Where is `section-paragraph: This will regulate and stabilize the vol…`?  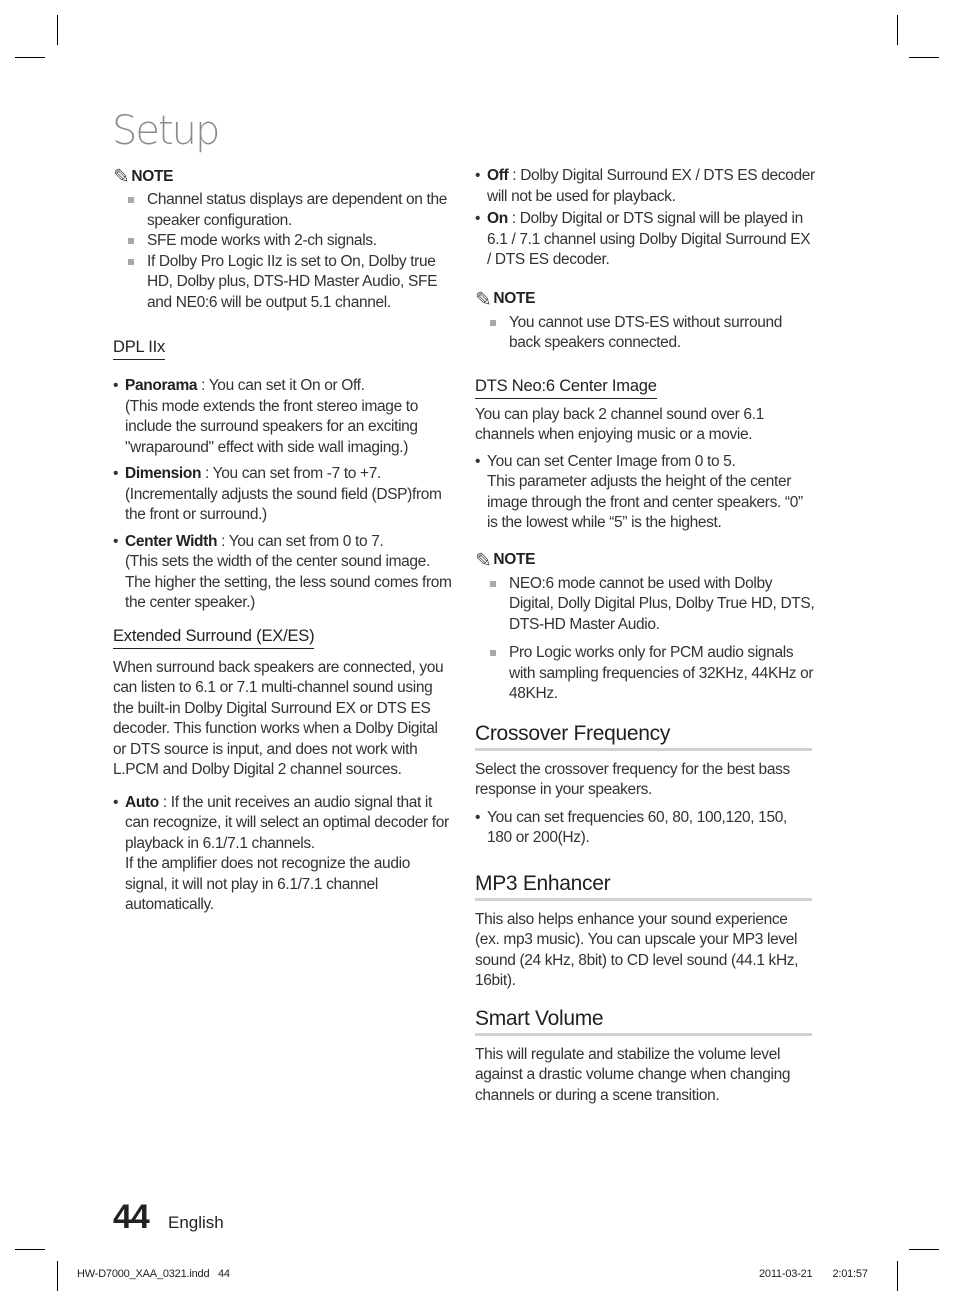
section-paragraph: This will regulate and stabilize the vol… is located at coordinates (633, 1074).